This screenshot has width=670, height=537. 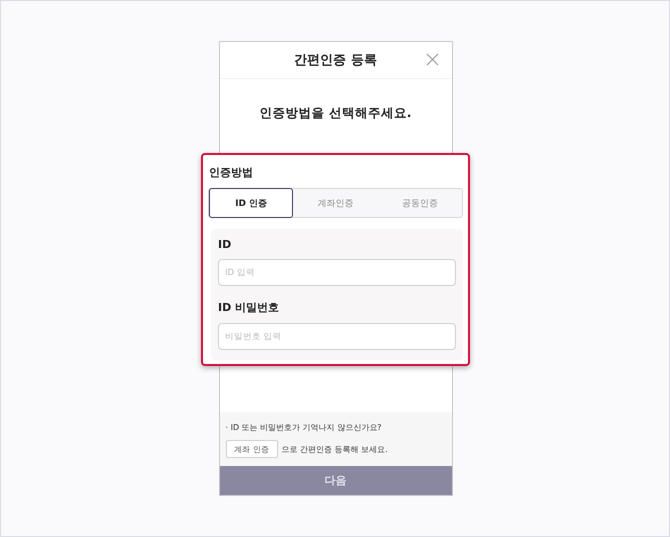 I want to click on account-auth-button: 계좌 인증, so click(x=252, y=449).